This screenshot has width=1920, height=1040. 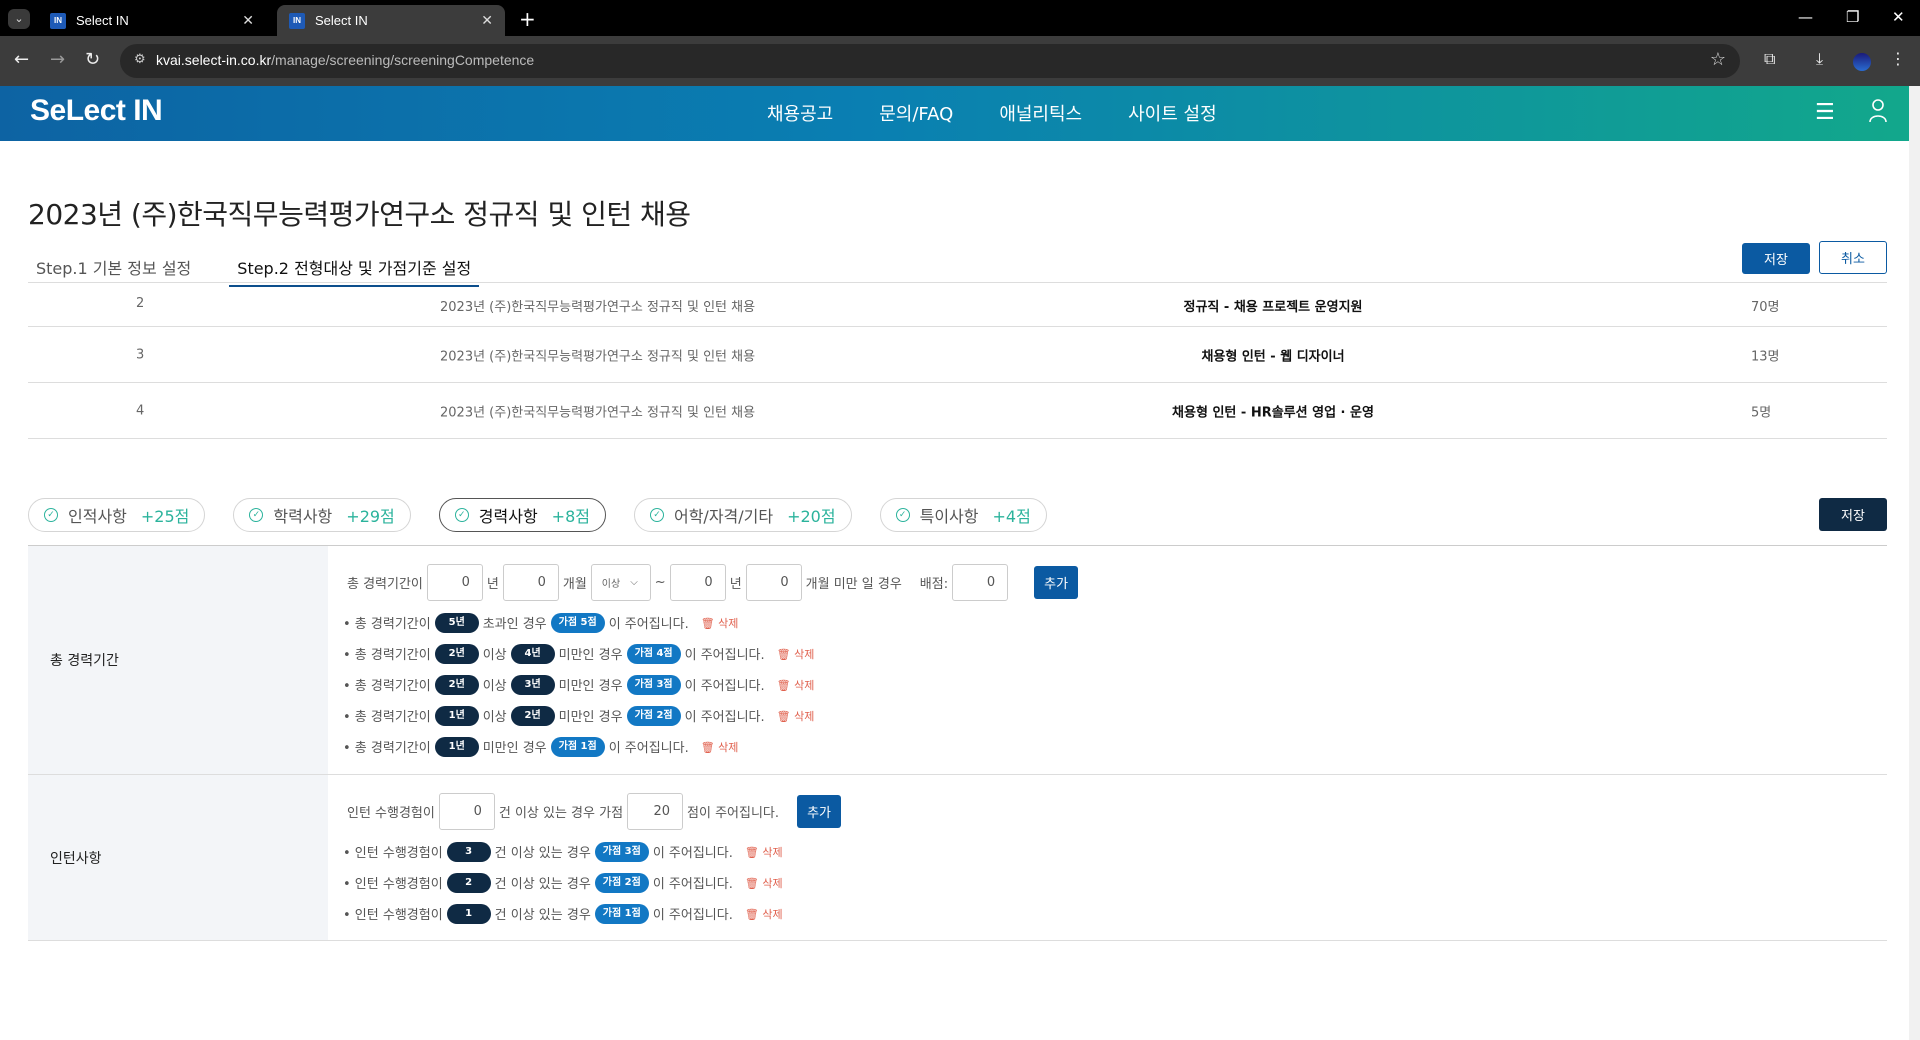 What do you see at coordinates (1011, 516) in the screenshot?
I see `category-score: +4점` at bounding box center [1011, 516].